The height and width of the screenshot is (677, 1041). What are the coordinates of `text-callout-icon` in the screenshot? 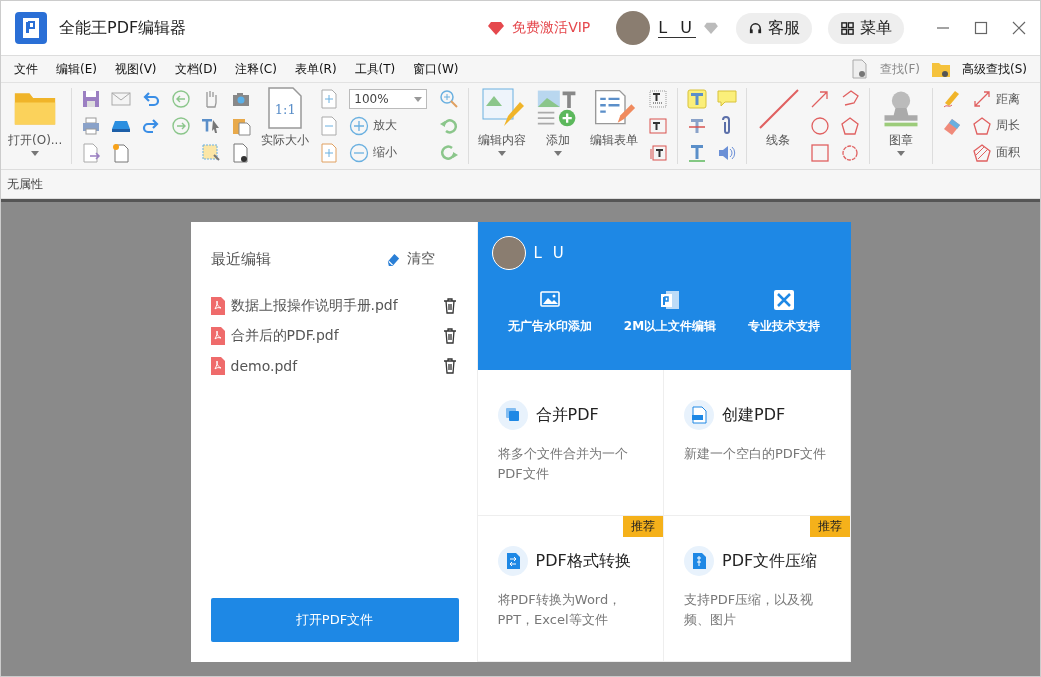 It's located at (658, 152).